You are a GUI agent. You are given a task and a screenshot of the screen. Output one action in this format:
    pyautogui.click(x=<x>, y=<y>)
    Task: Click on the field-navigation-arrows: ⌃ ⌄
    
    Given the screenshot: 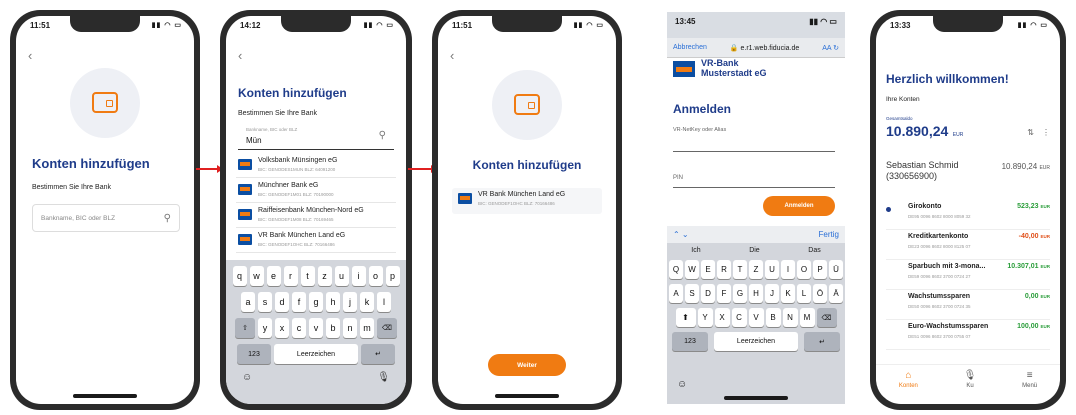 What is the action you would take?
    pyautogui.click(x=681, y=234)
    